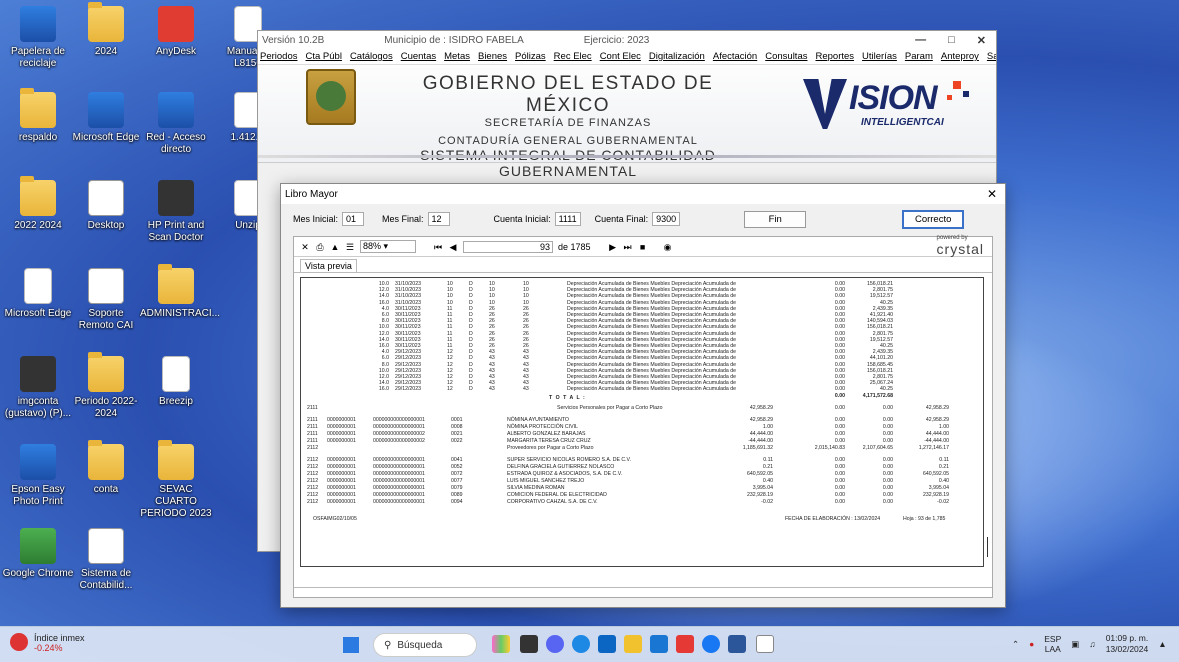 The image size is (1179, 662). Describe the element at coordinates (786, 56) in the screenshot. I see `menu-item: Consultas` at that location.